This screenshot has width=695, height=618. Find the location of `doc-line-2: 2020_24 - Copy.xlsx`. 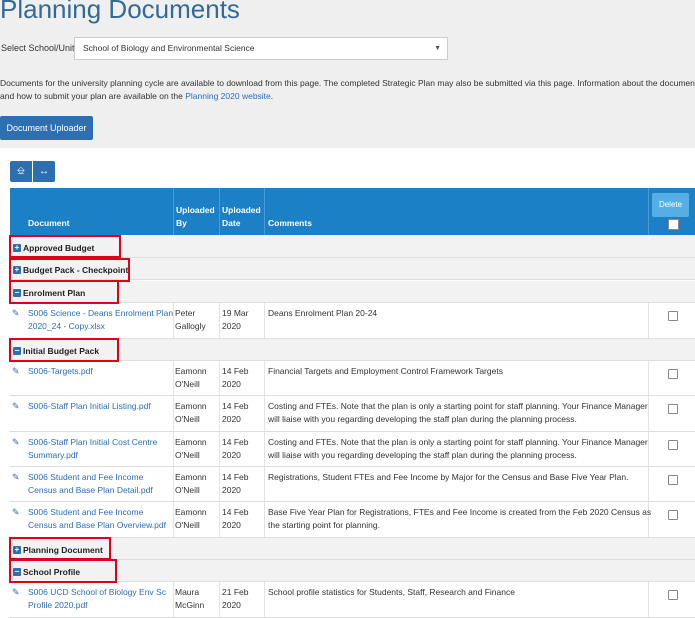

doc-line-2: 2020_24 - Copy.xlsx is located at coordinates (66, 325).